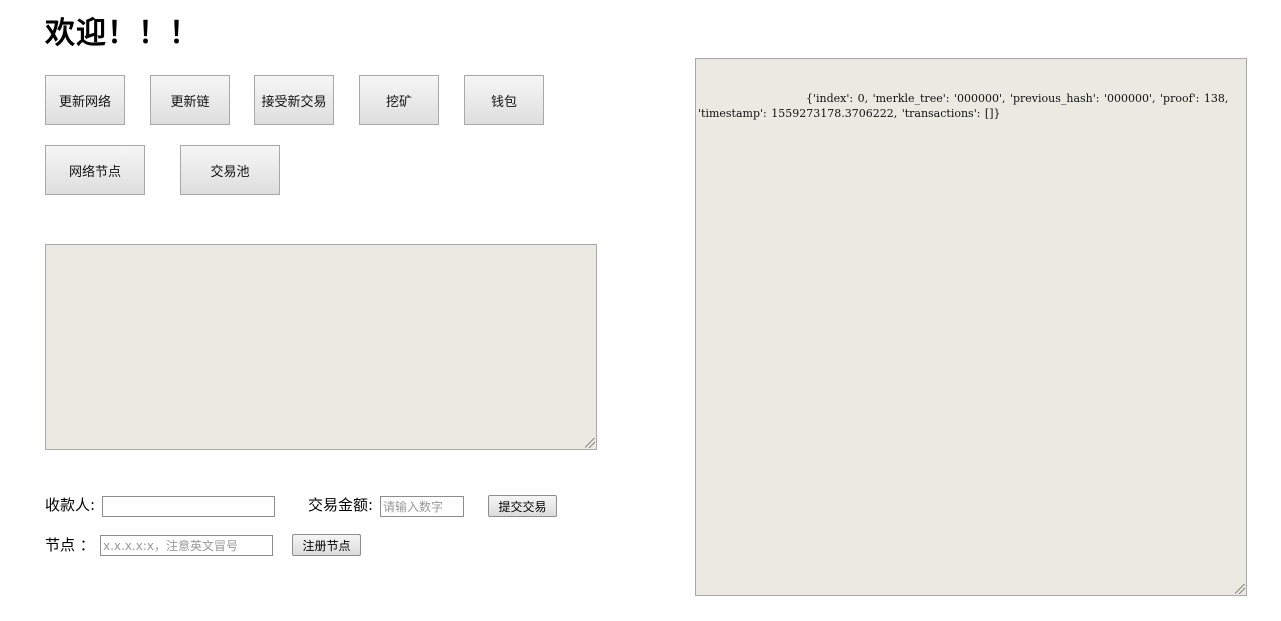  What do you see at coordinates (122, 33) in the screenshot?
I see `page-title: 欢迎！！！` at bounding box center [122, 33].